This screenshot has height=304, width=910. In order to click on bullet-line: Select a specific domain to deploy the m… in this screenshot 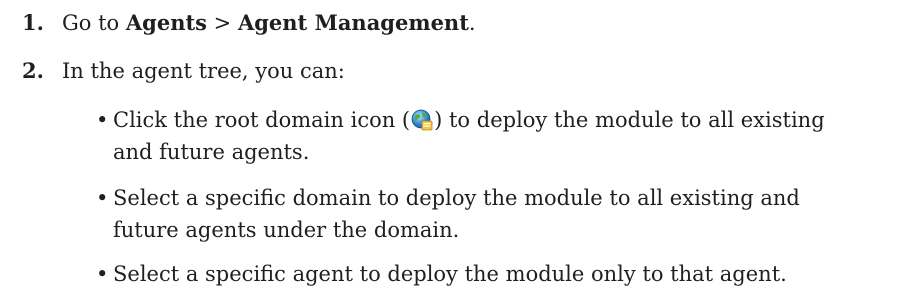, I will do `click(456, 198)`.